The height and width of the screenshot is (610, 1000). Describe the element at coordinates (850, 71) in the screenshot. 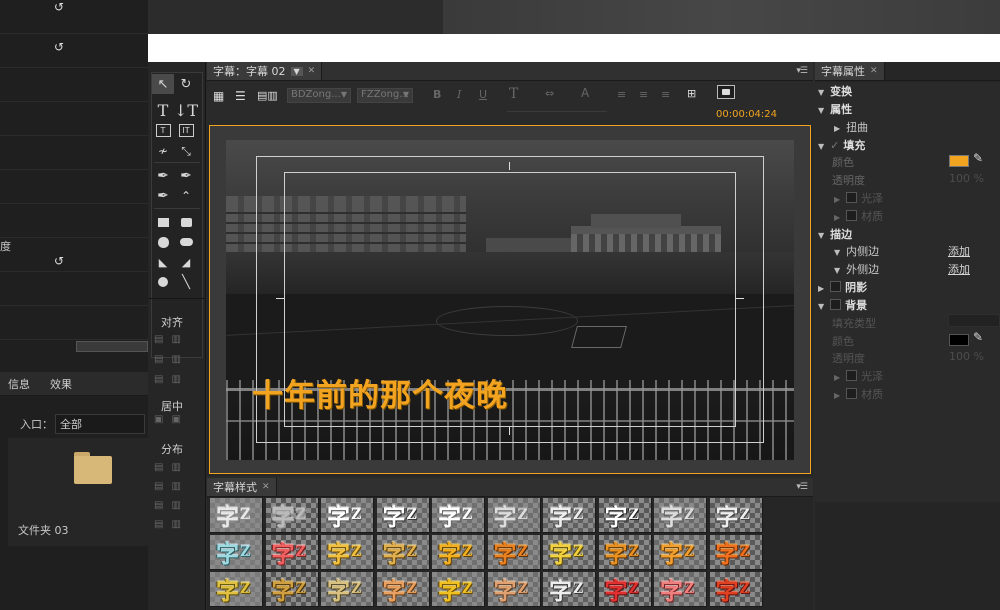

I see `tab-title-properties: 字幕属性 ✕` at that location.